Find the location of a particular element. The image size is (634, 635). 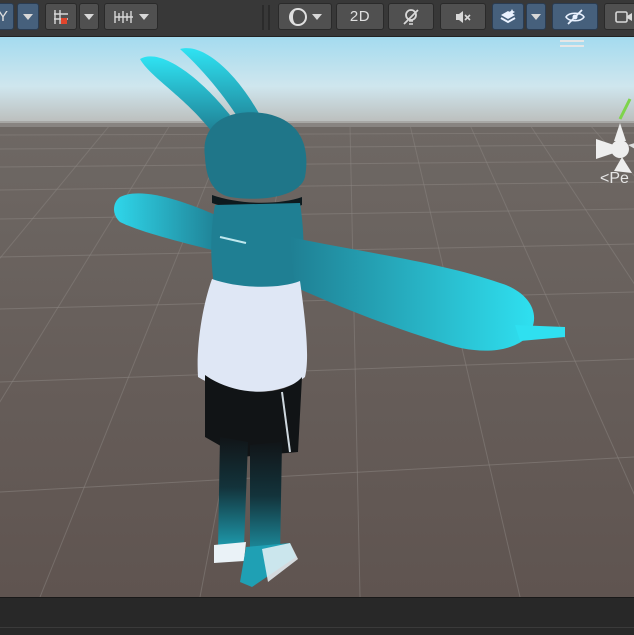

grid-snap-icon is located at coordinates (61, 16).